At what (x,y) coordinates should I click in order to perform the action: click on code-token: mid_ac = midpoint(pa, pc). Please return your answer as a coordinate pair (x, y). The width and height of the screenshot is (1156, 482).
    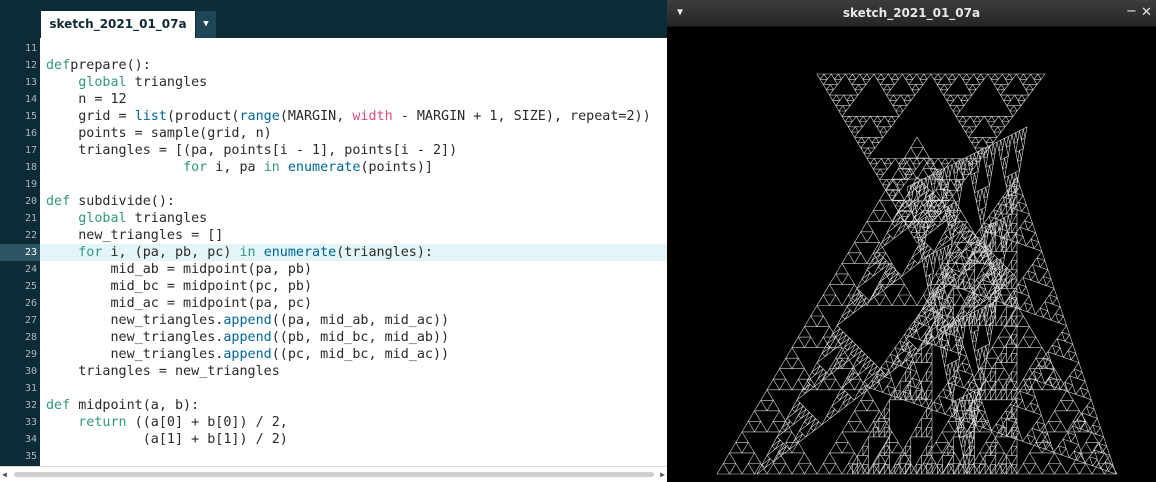
    Looking at the image, I should click on (179, 303).